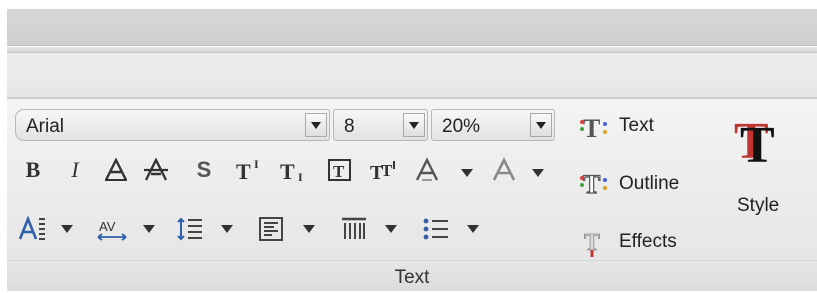 The image size is (817, 293). I want to click on wordart-outline-label: Outline, so click(649, 184).